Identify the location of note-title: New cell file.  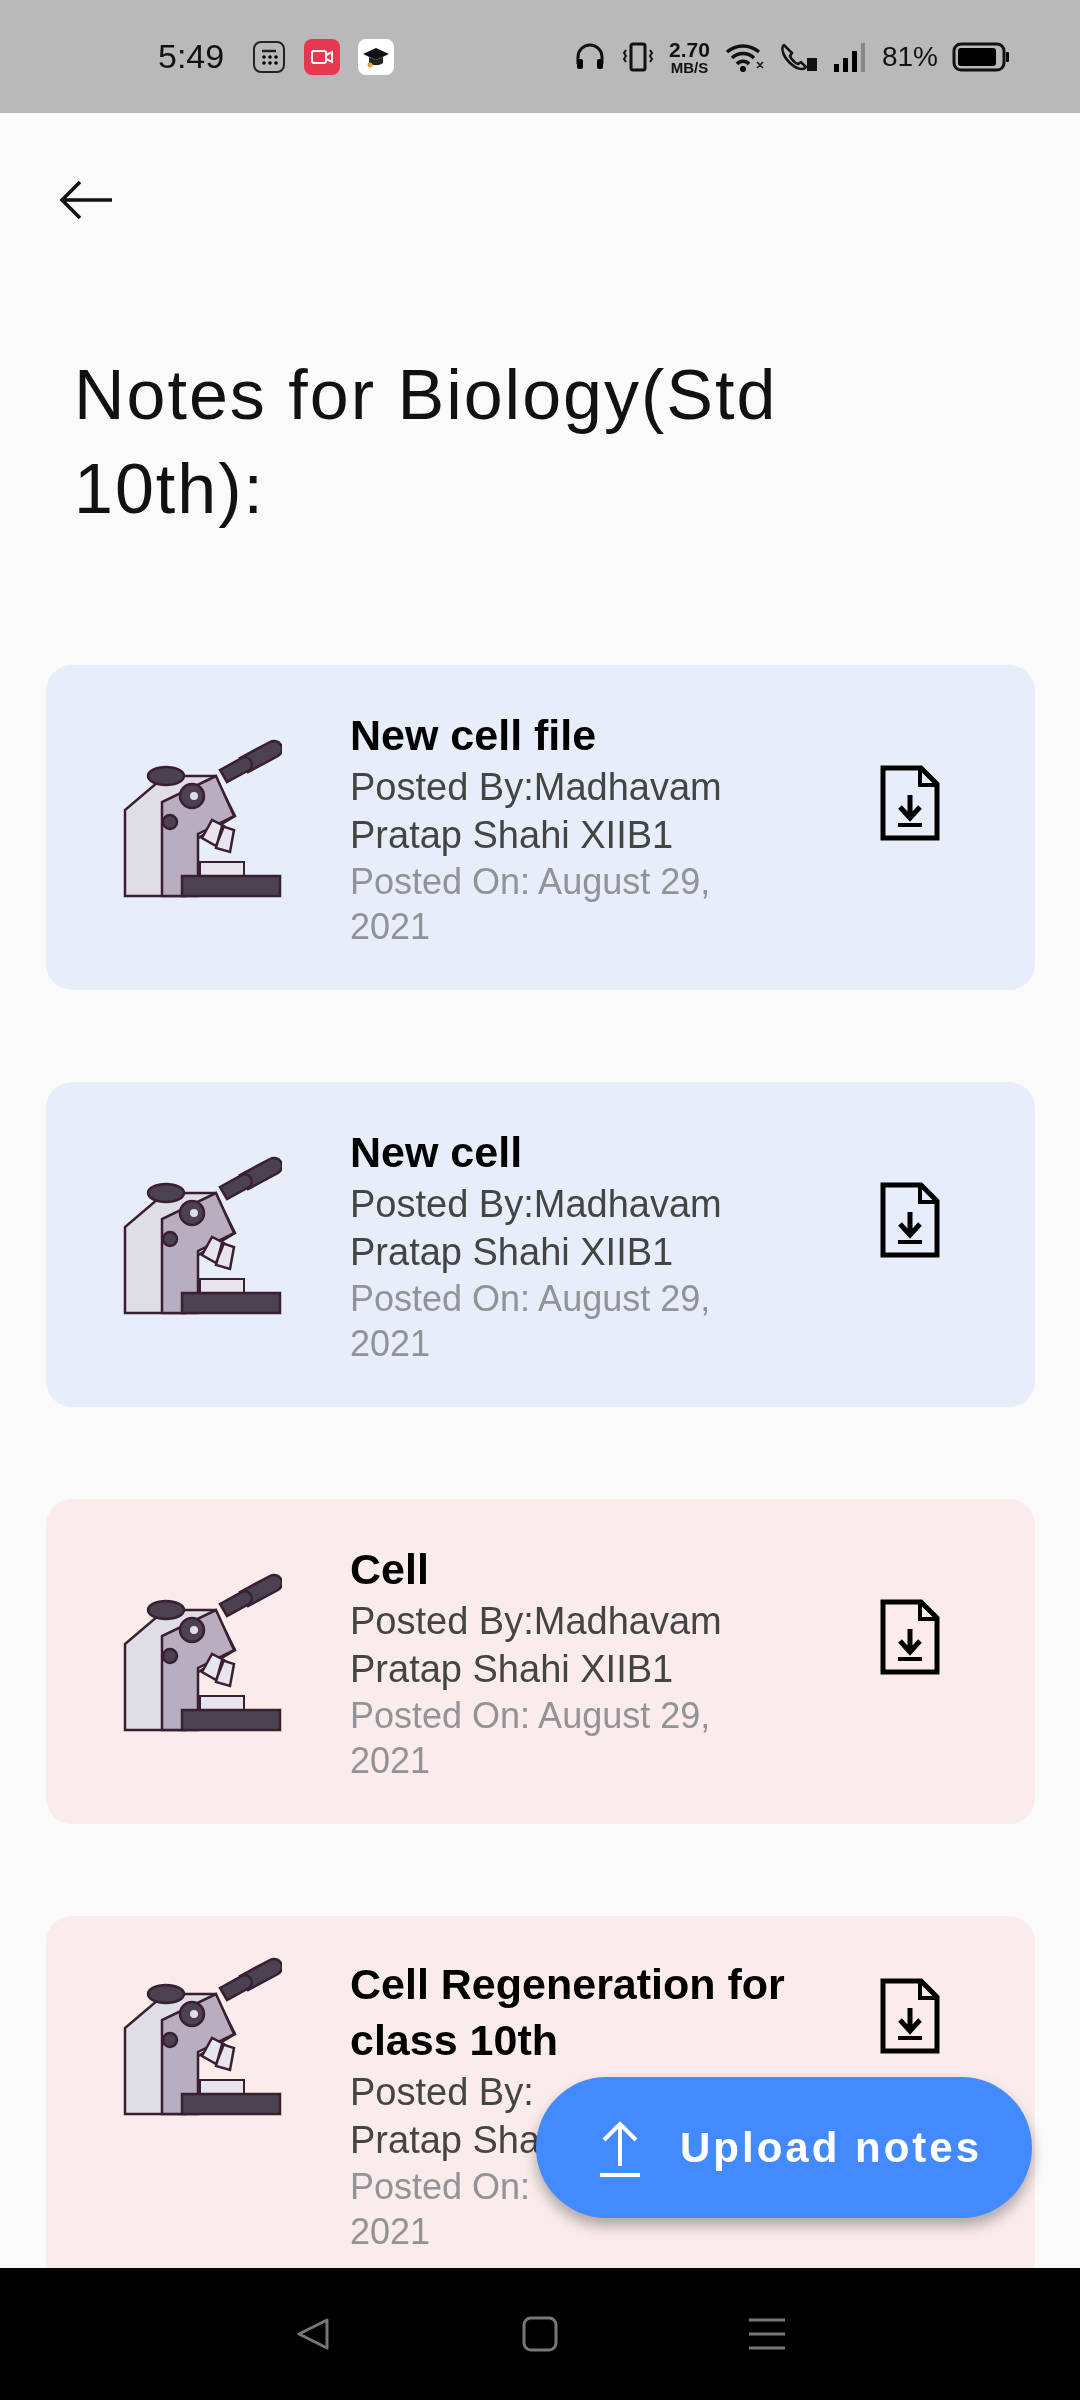
(473, 735).